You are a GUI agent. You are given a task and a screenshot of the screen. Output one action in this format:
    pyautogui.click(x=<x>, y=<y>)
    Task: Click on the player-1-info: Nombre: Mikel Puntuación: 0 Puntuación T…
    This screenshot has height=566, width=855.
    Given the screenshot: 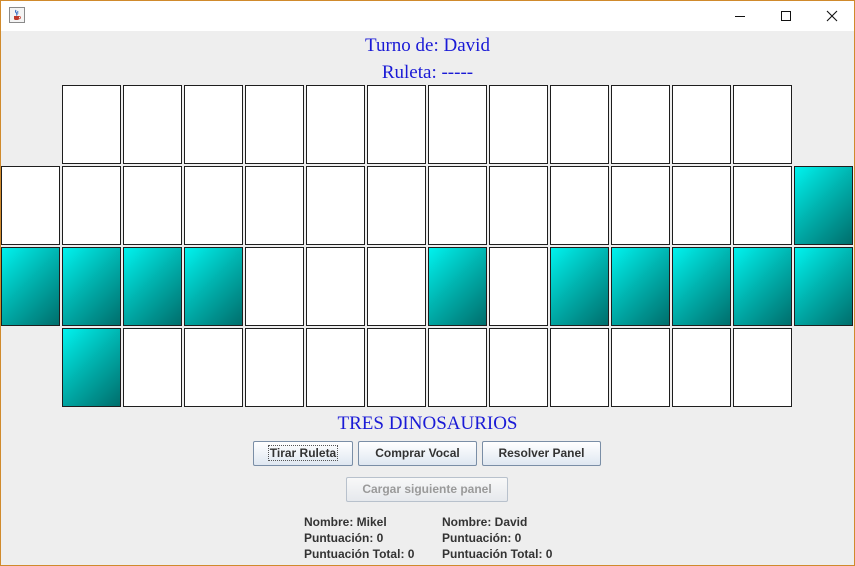 What is the action you would take?
    pyautogui.click(x=359, y=538)
    